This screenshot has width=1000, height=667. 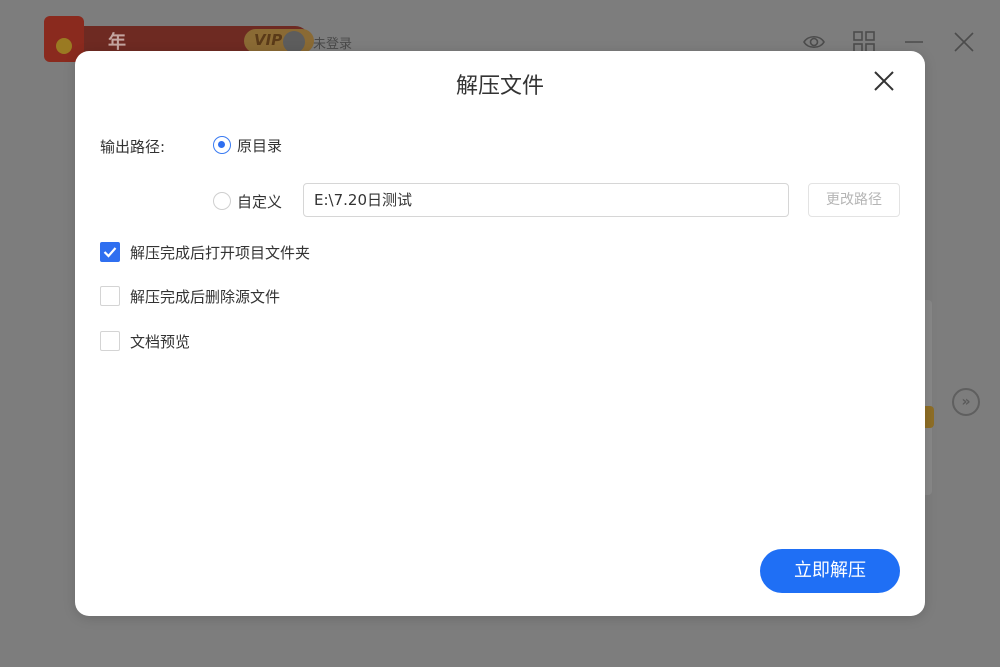 What do you see at coordinates (222, 145) in the screenshot?
I see `radio-original-dir` at bounding box center [222, 145].